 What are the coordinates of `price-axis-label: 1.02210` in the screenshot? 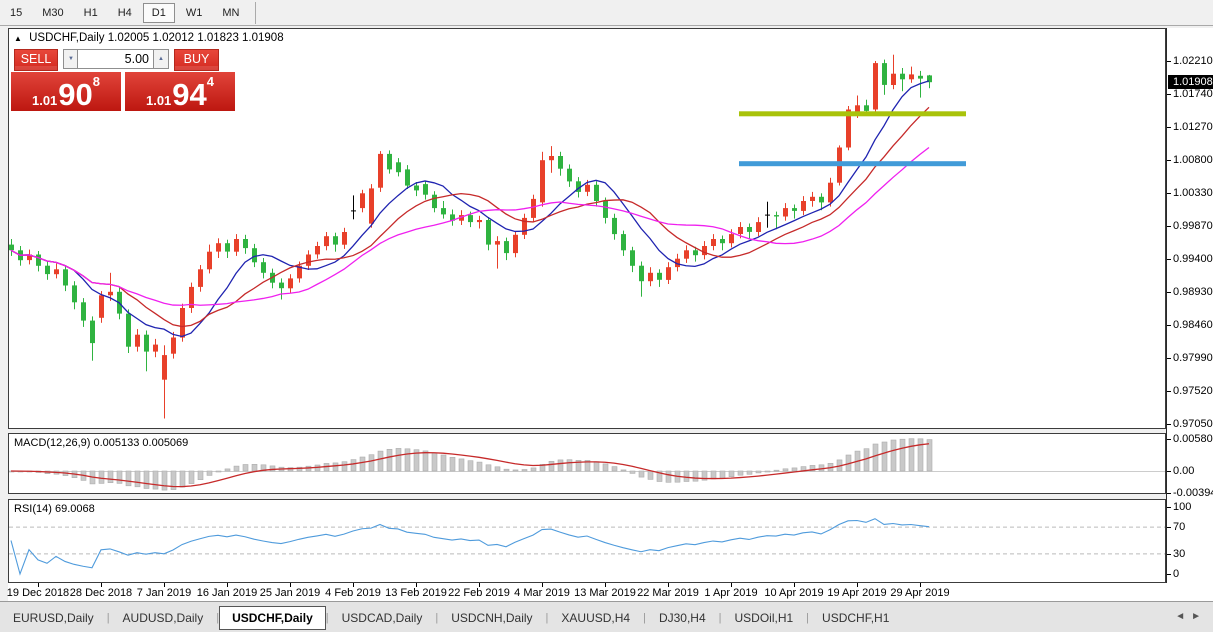 It's located at (1193, 61).